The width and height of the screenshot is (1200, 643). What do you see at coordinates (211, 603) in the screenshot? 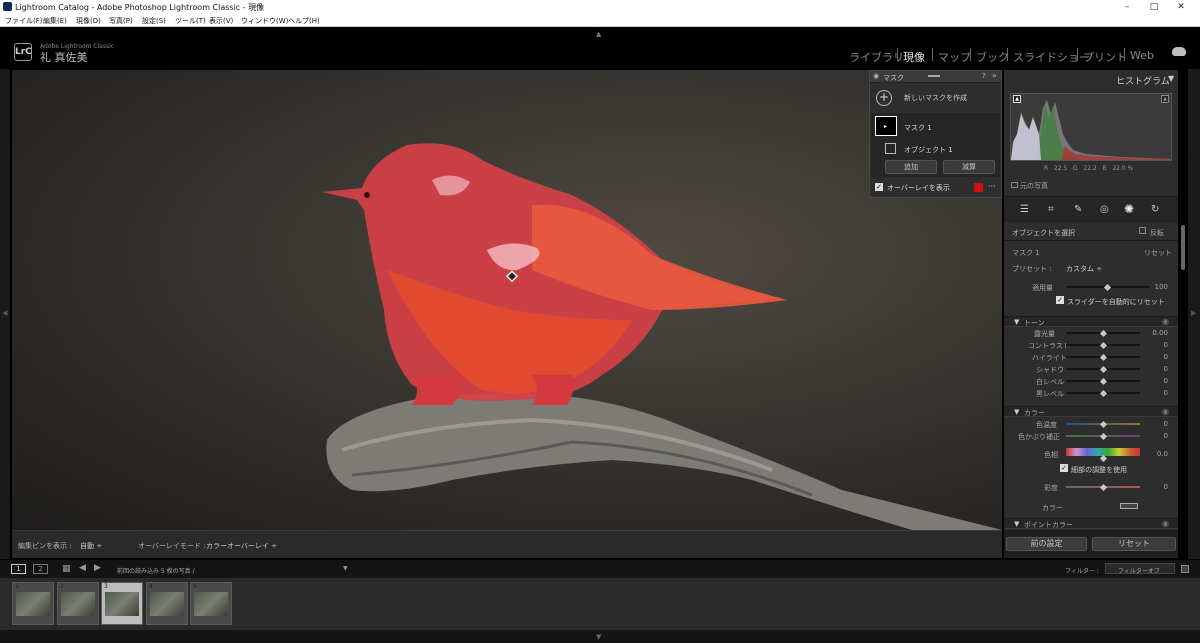
I see `thumbnail: 5` at bounding box center [211, 603].